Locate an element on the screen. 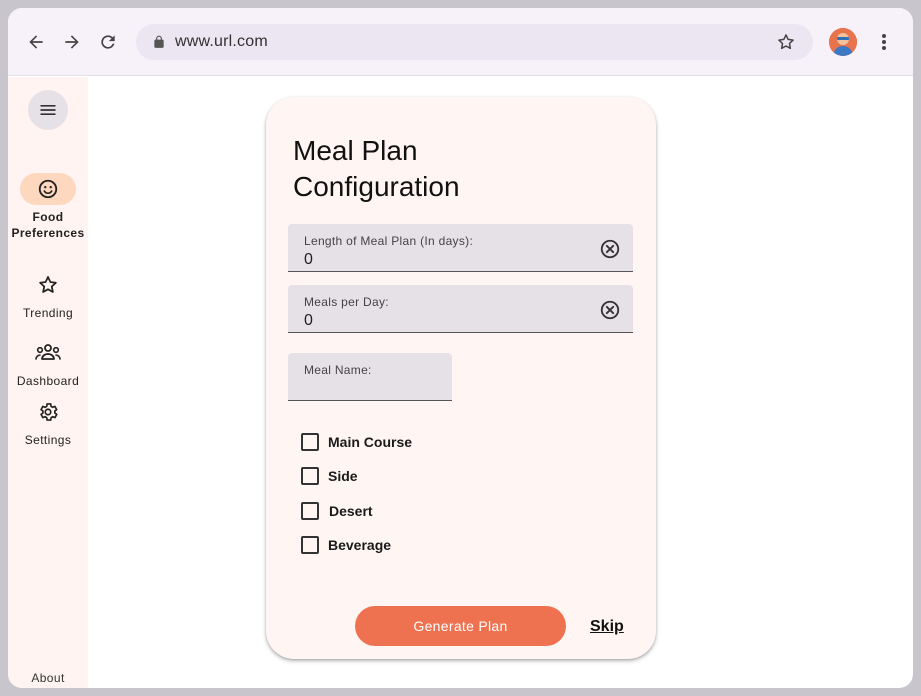 Image resolution: width=921 pixels, height=696 pixels. checkbox-beverage: Beverage is located at coordinates (346, 545).